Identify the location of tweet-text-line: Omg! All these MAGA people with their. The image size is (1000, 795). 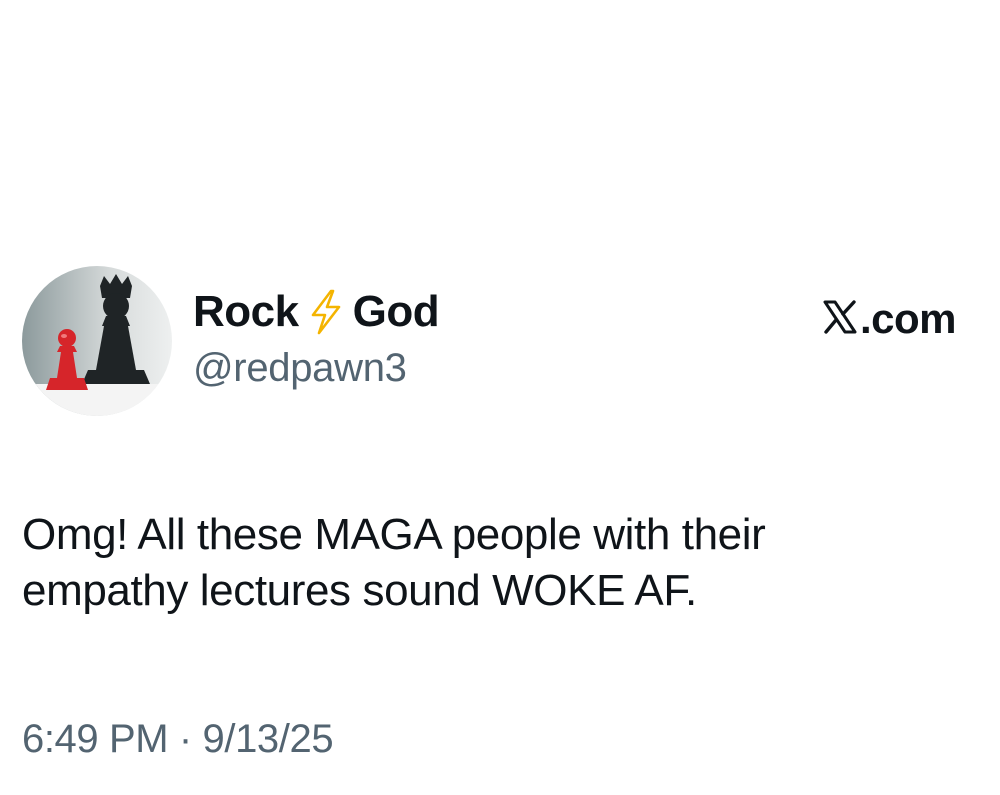
(394, 534).